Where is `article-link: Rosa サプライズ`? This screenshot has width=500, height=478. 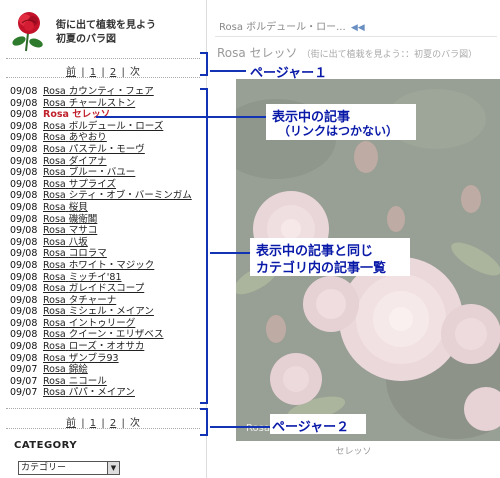 article-link: Rosa サプライズ is located at coordinates (79, 184).